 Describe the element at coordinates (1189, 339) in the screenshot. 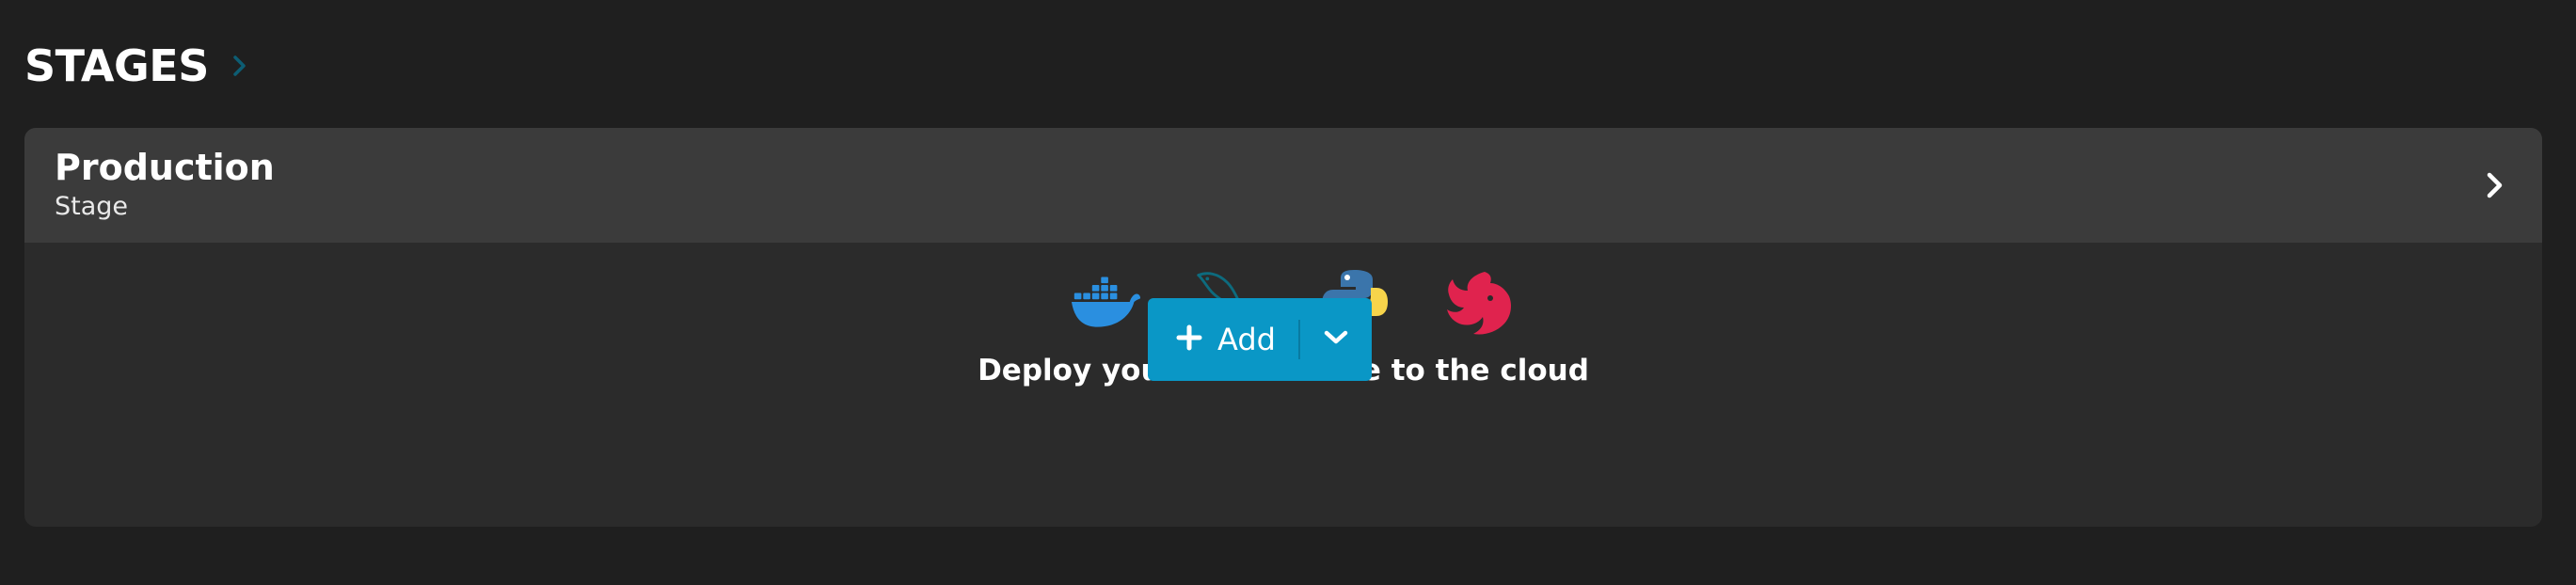

I see `plus-icon` at that location.